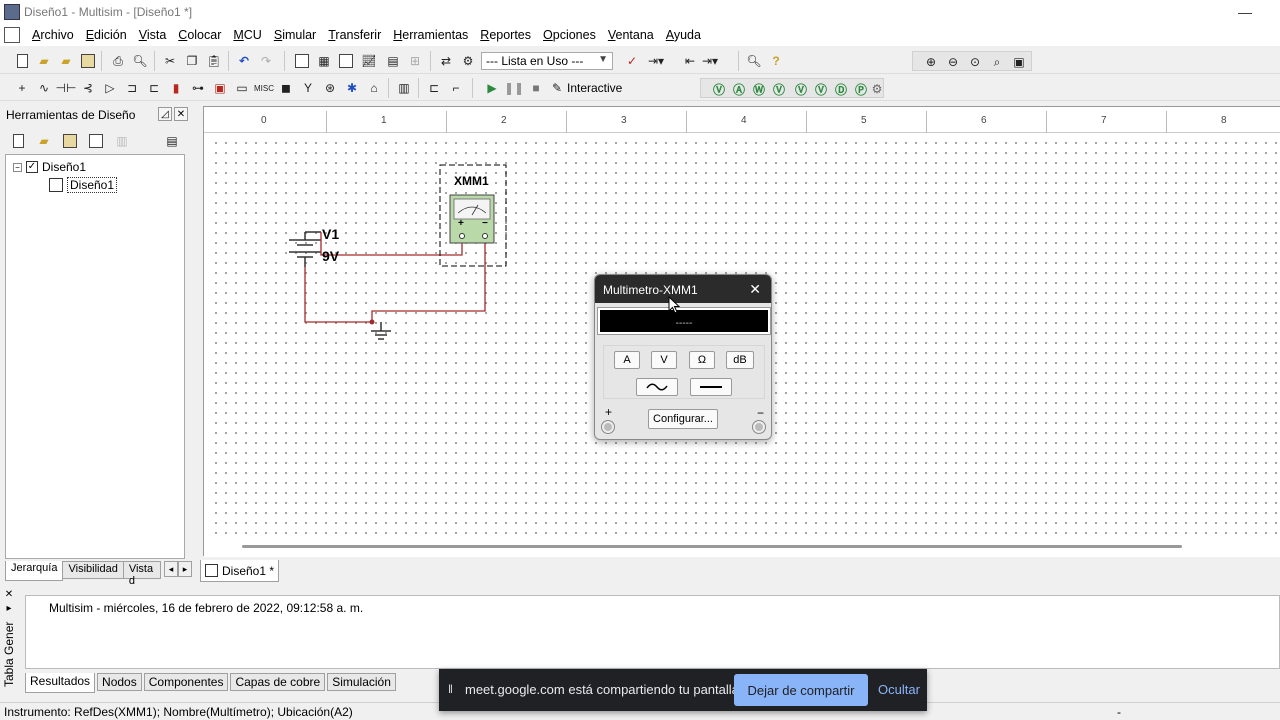 The width and height of the screenshot is (1280, 720). What do you see at coordinates (492, 88) in the screenshot?
I see `run-simulation-icon: ▶` at bounding box center [492, 88].